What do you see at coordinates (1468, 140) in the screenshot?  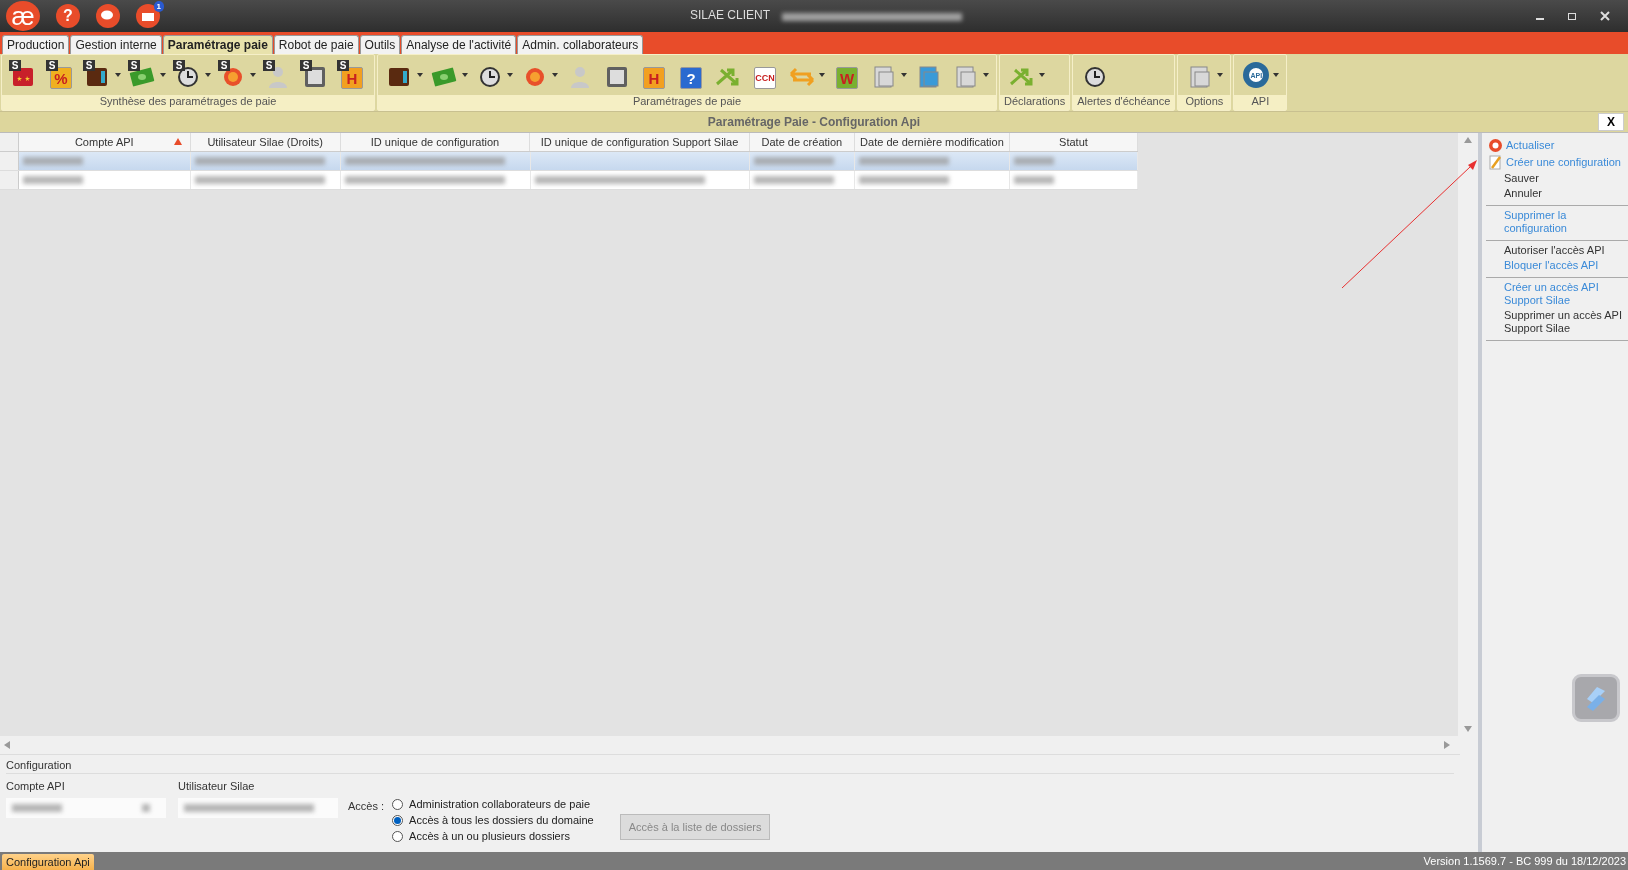 I see `scroll-up-icon` at bounding box center [1468, 140].